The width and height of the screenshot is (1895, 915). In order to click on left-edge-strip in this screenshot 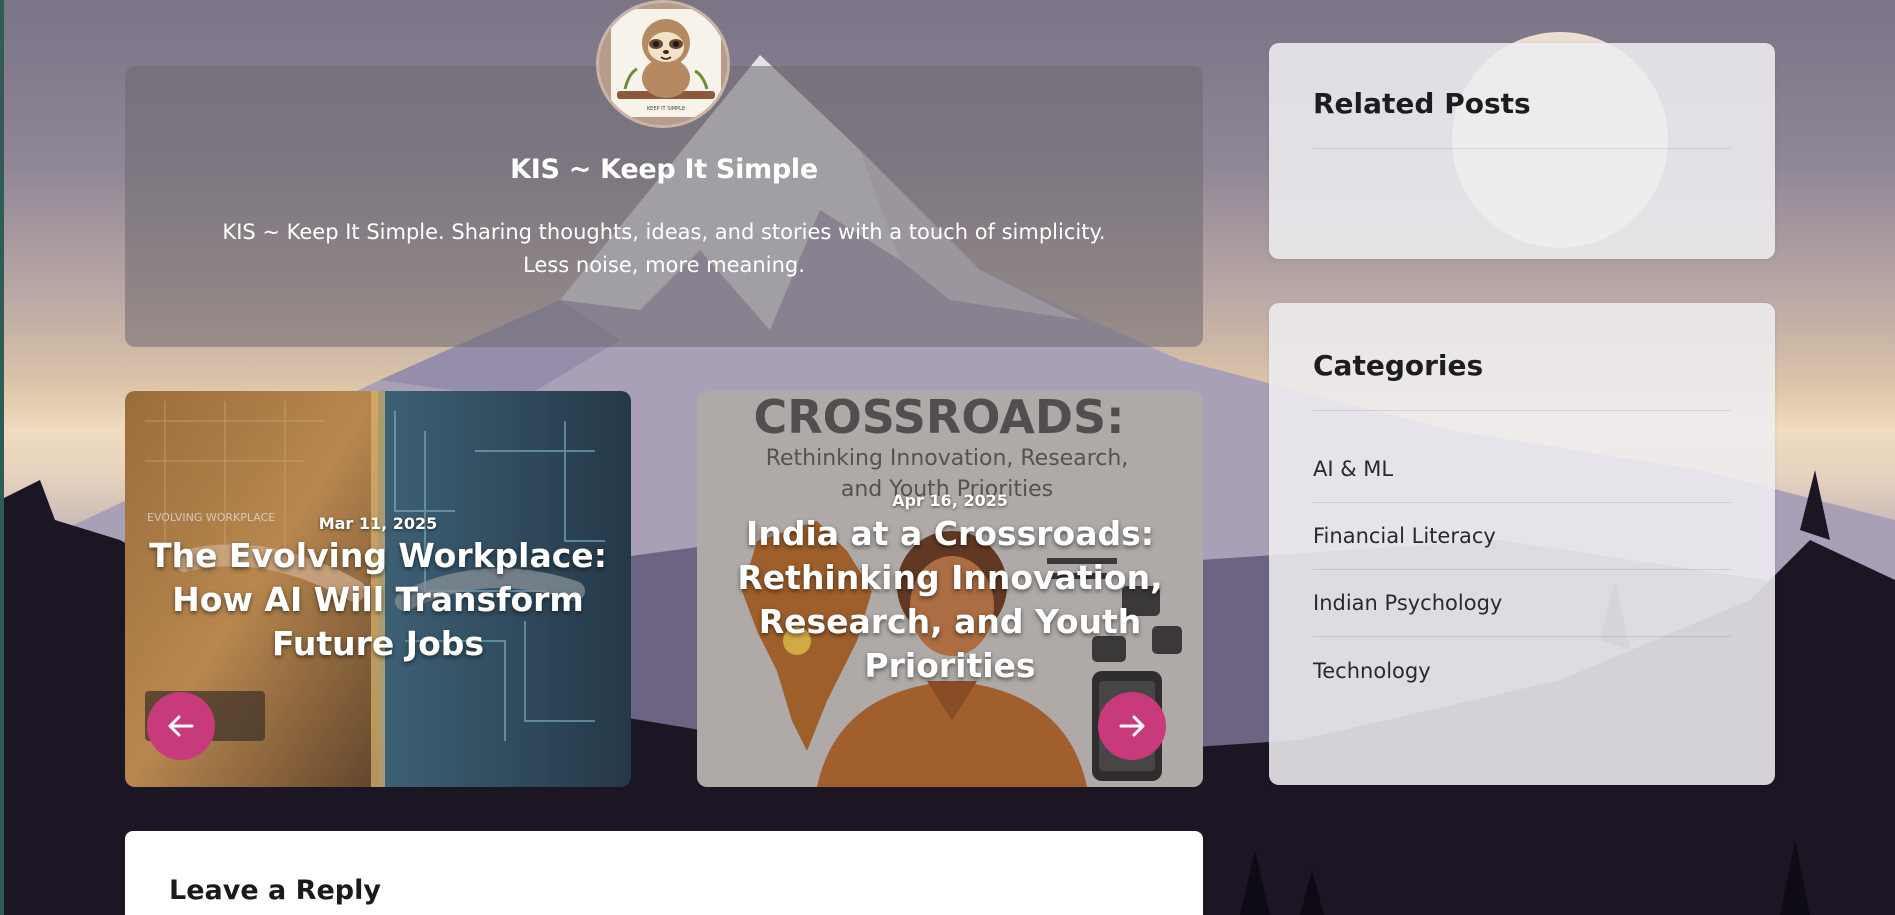, I will do `click(2, 457)`.